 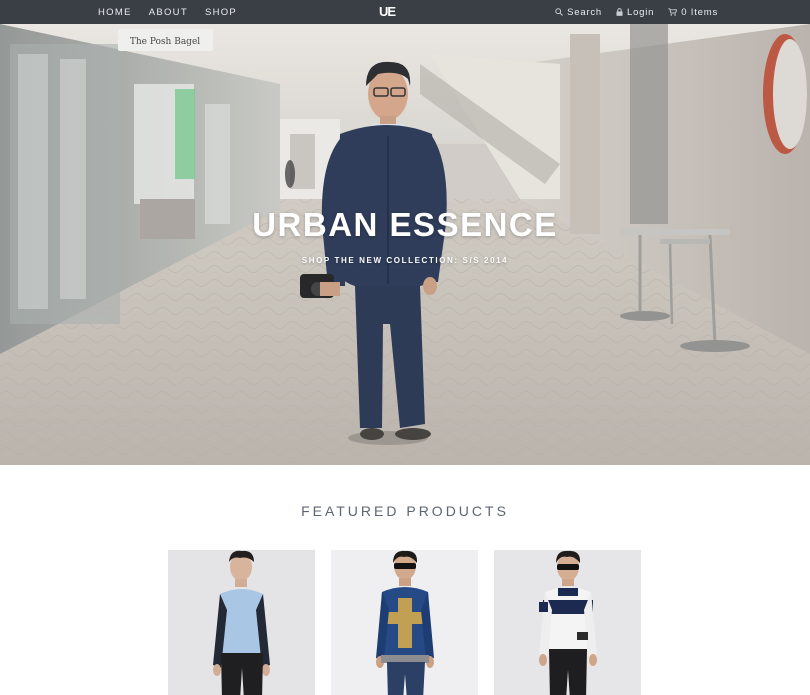 I want to click on product-image-white-navy-shirt, so click(x=567, y=622).